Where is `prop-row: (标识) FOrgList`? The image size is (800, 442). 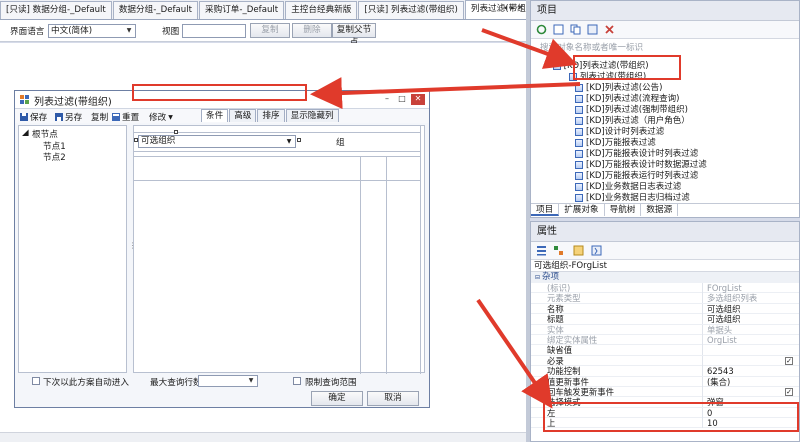 prop-row: (标识) FOrgList is located at coordinates (665, 288).